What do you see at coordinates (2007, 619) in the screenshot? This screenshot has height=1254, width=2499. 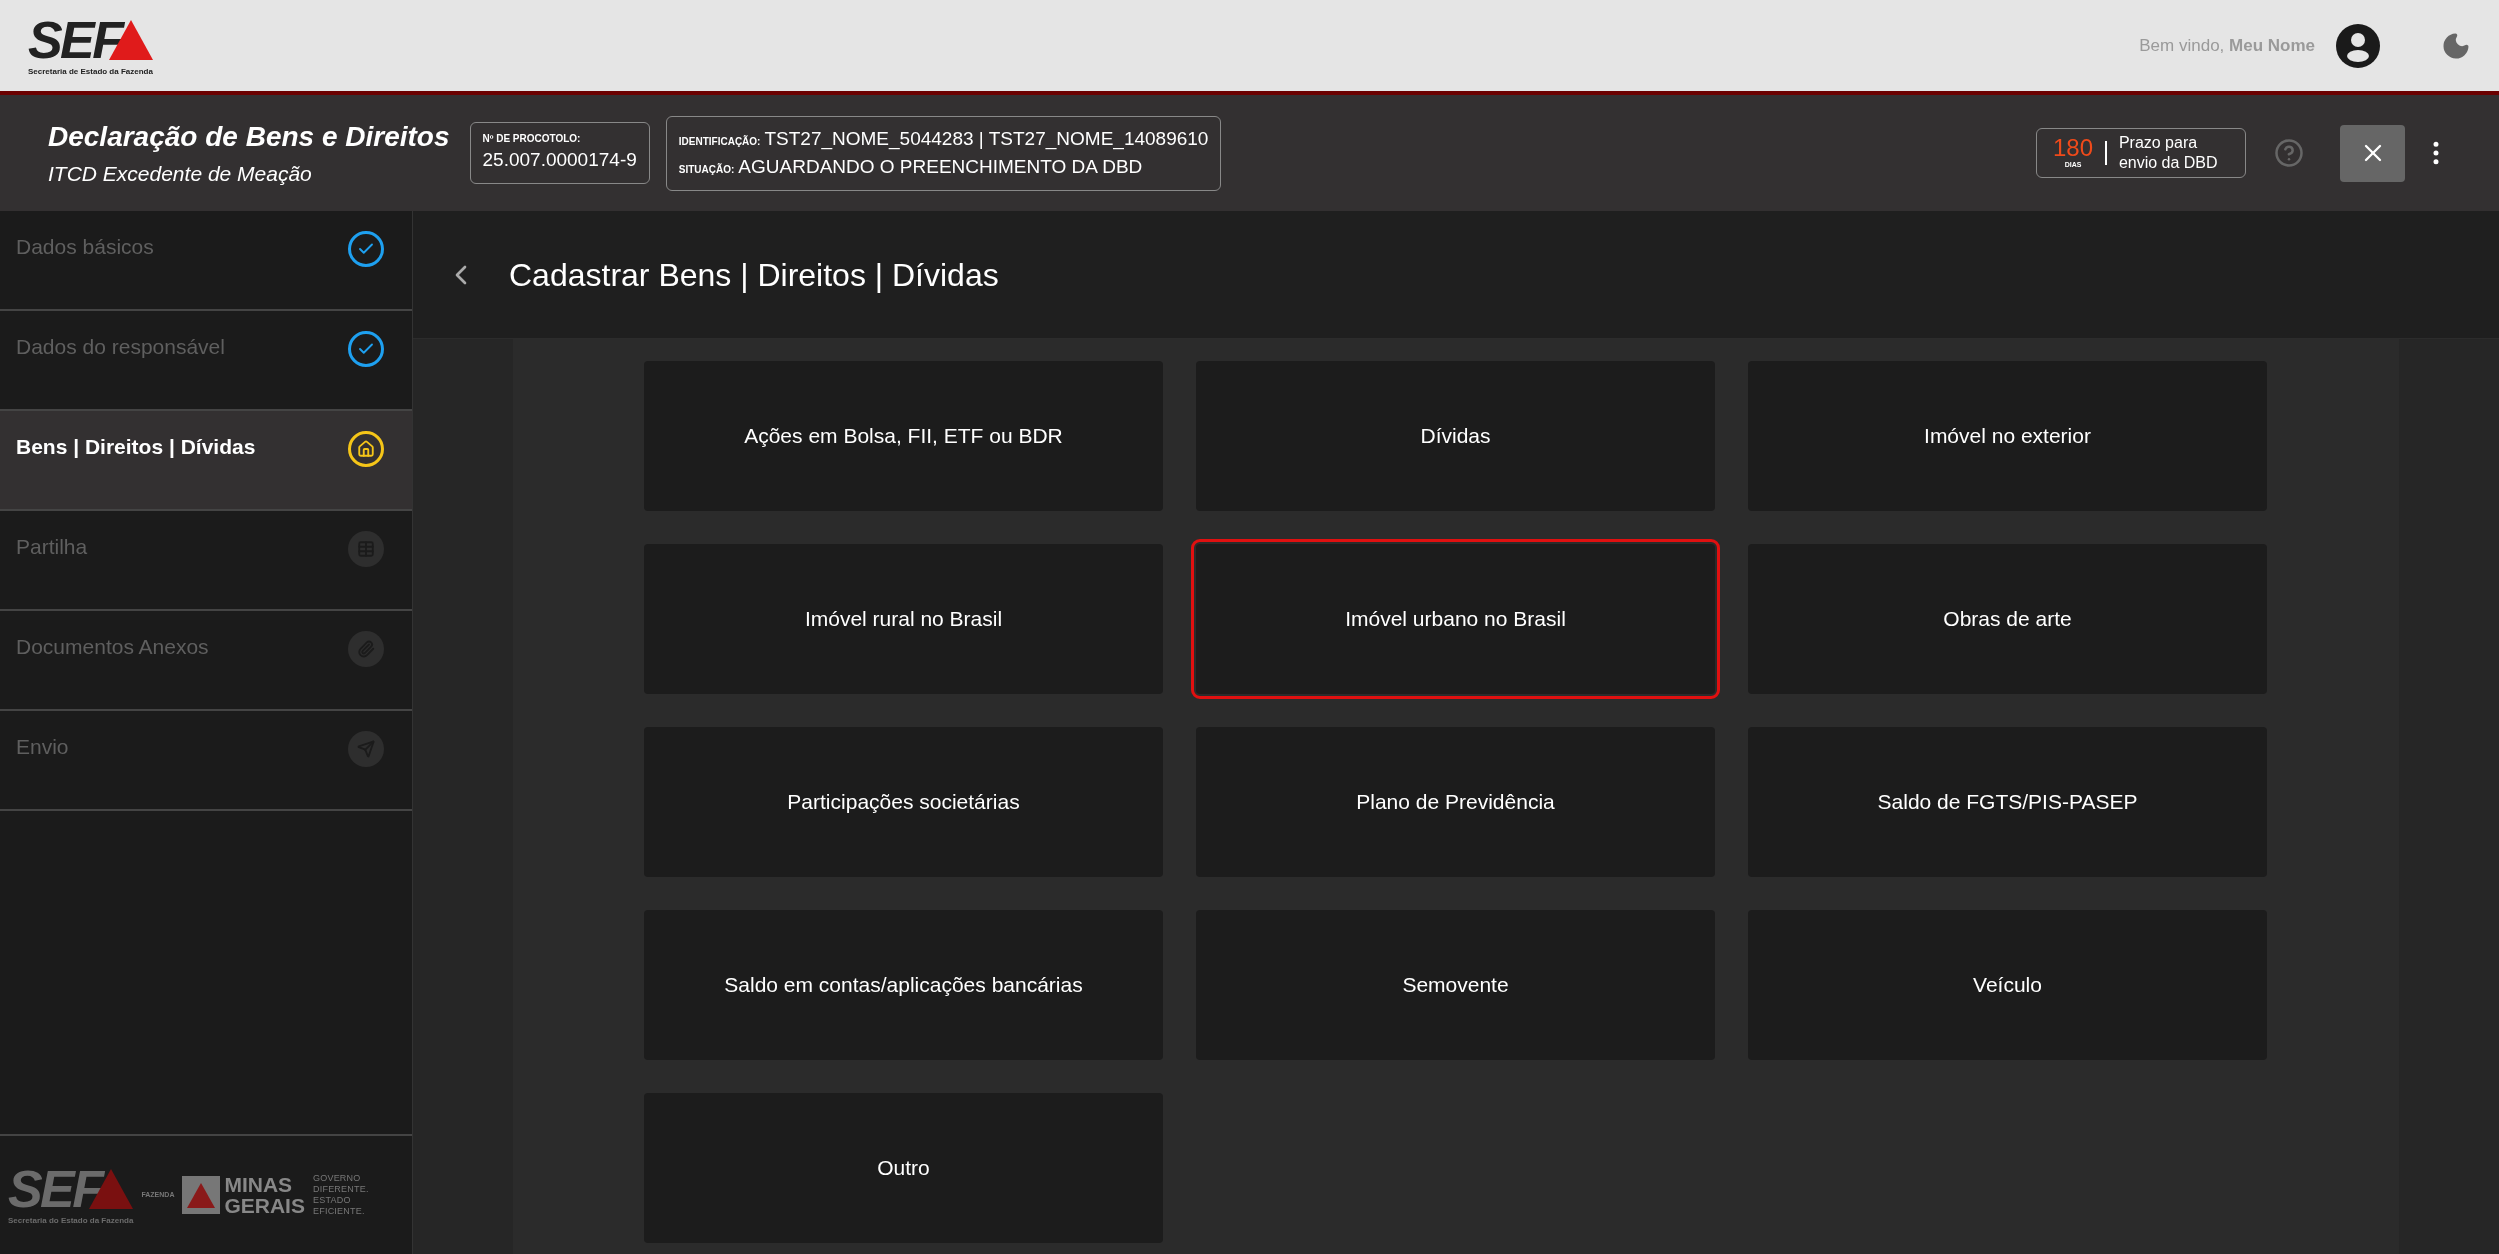 I see `category-card: Obras de arte` at bounding box center [2007, 619].